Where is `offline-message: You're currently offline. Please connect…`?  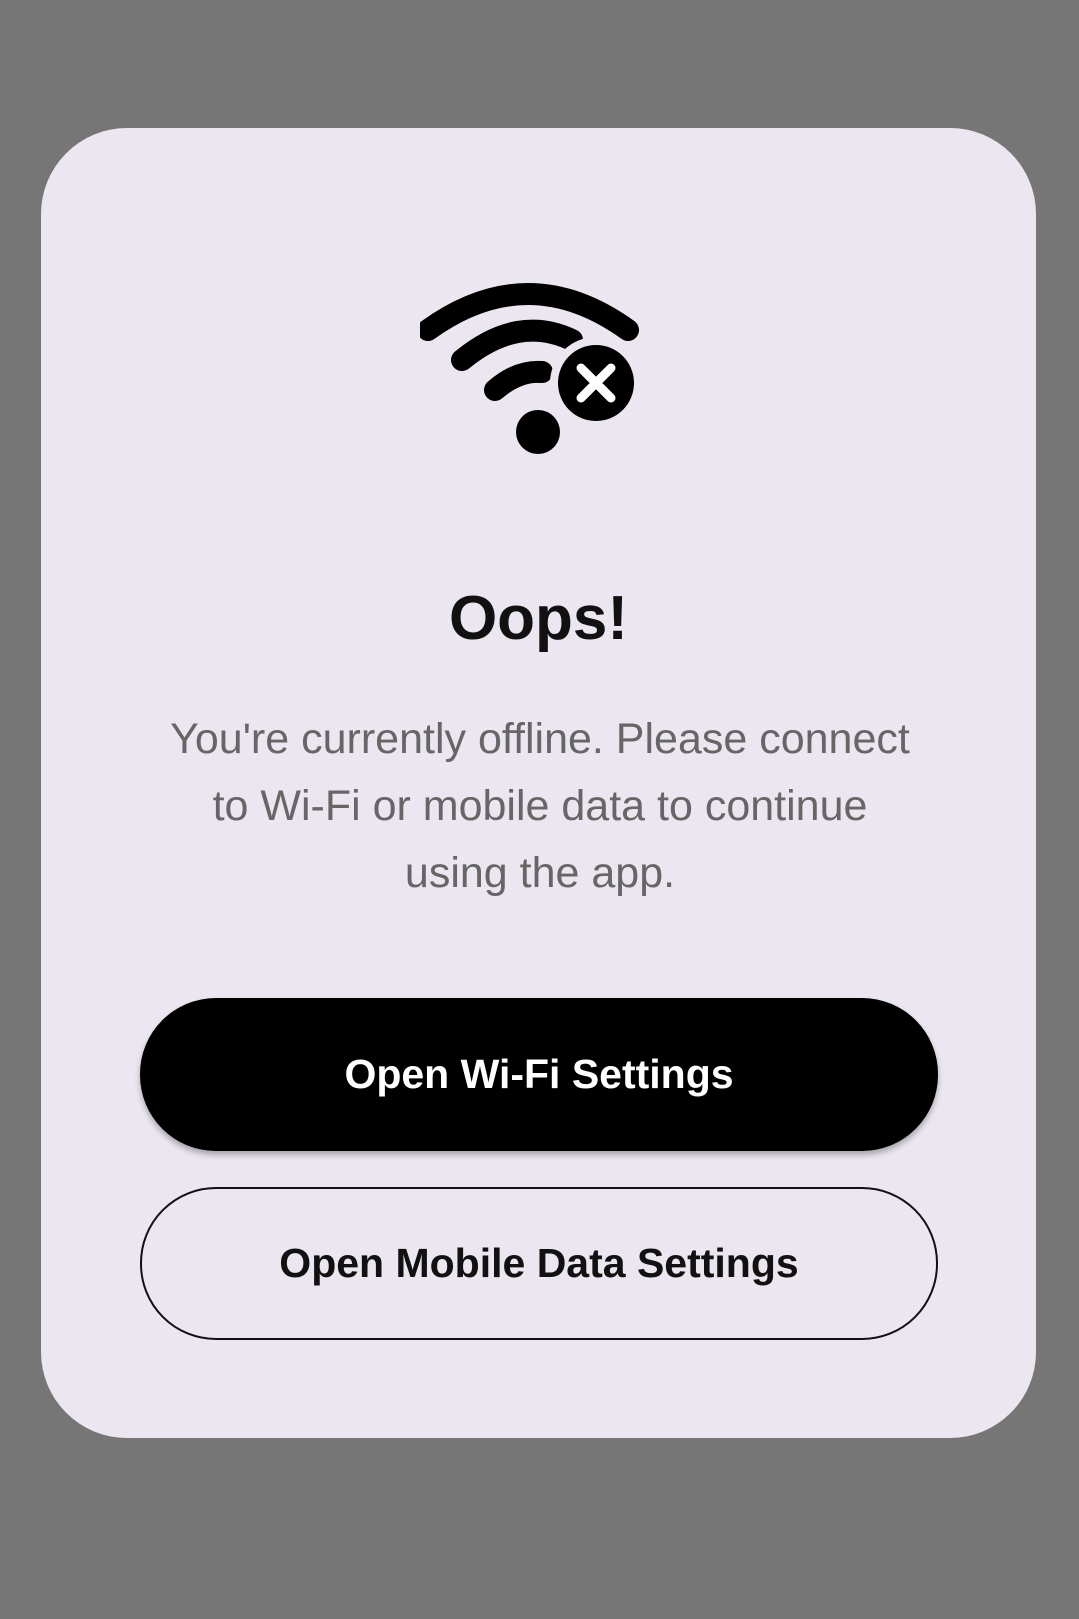 offline-message: You're currently offline. Please connect… is located at coordinates (540, 806).